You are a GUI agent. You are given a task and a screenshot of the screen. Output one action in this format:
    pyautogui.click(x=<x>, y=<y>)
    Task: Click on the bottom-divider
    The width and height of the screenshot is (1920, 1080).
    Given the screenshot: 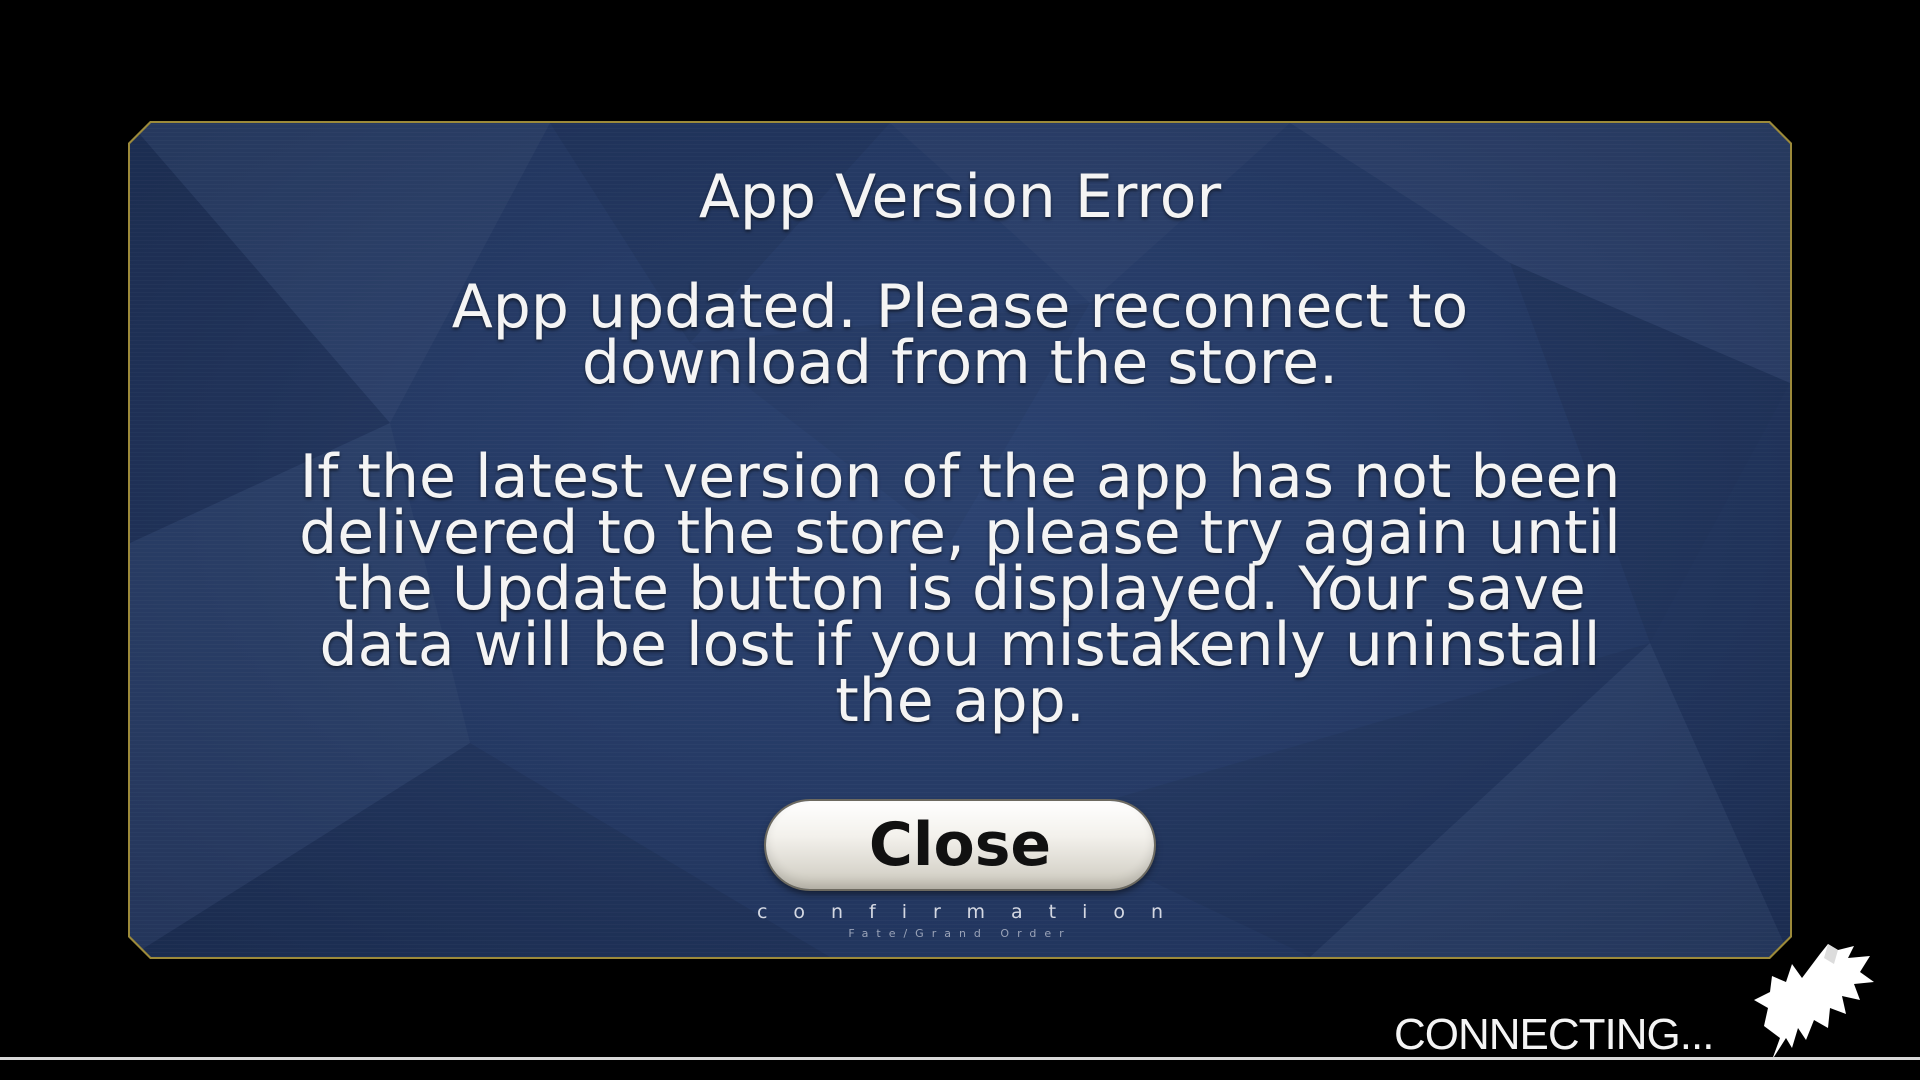 What is the action you would take?
    pyautogui.click(x=960, y=1058)
    